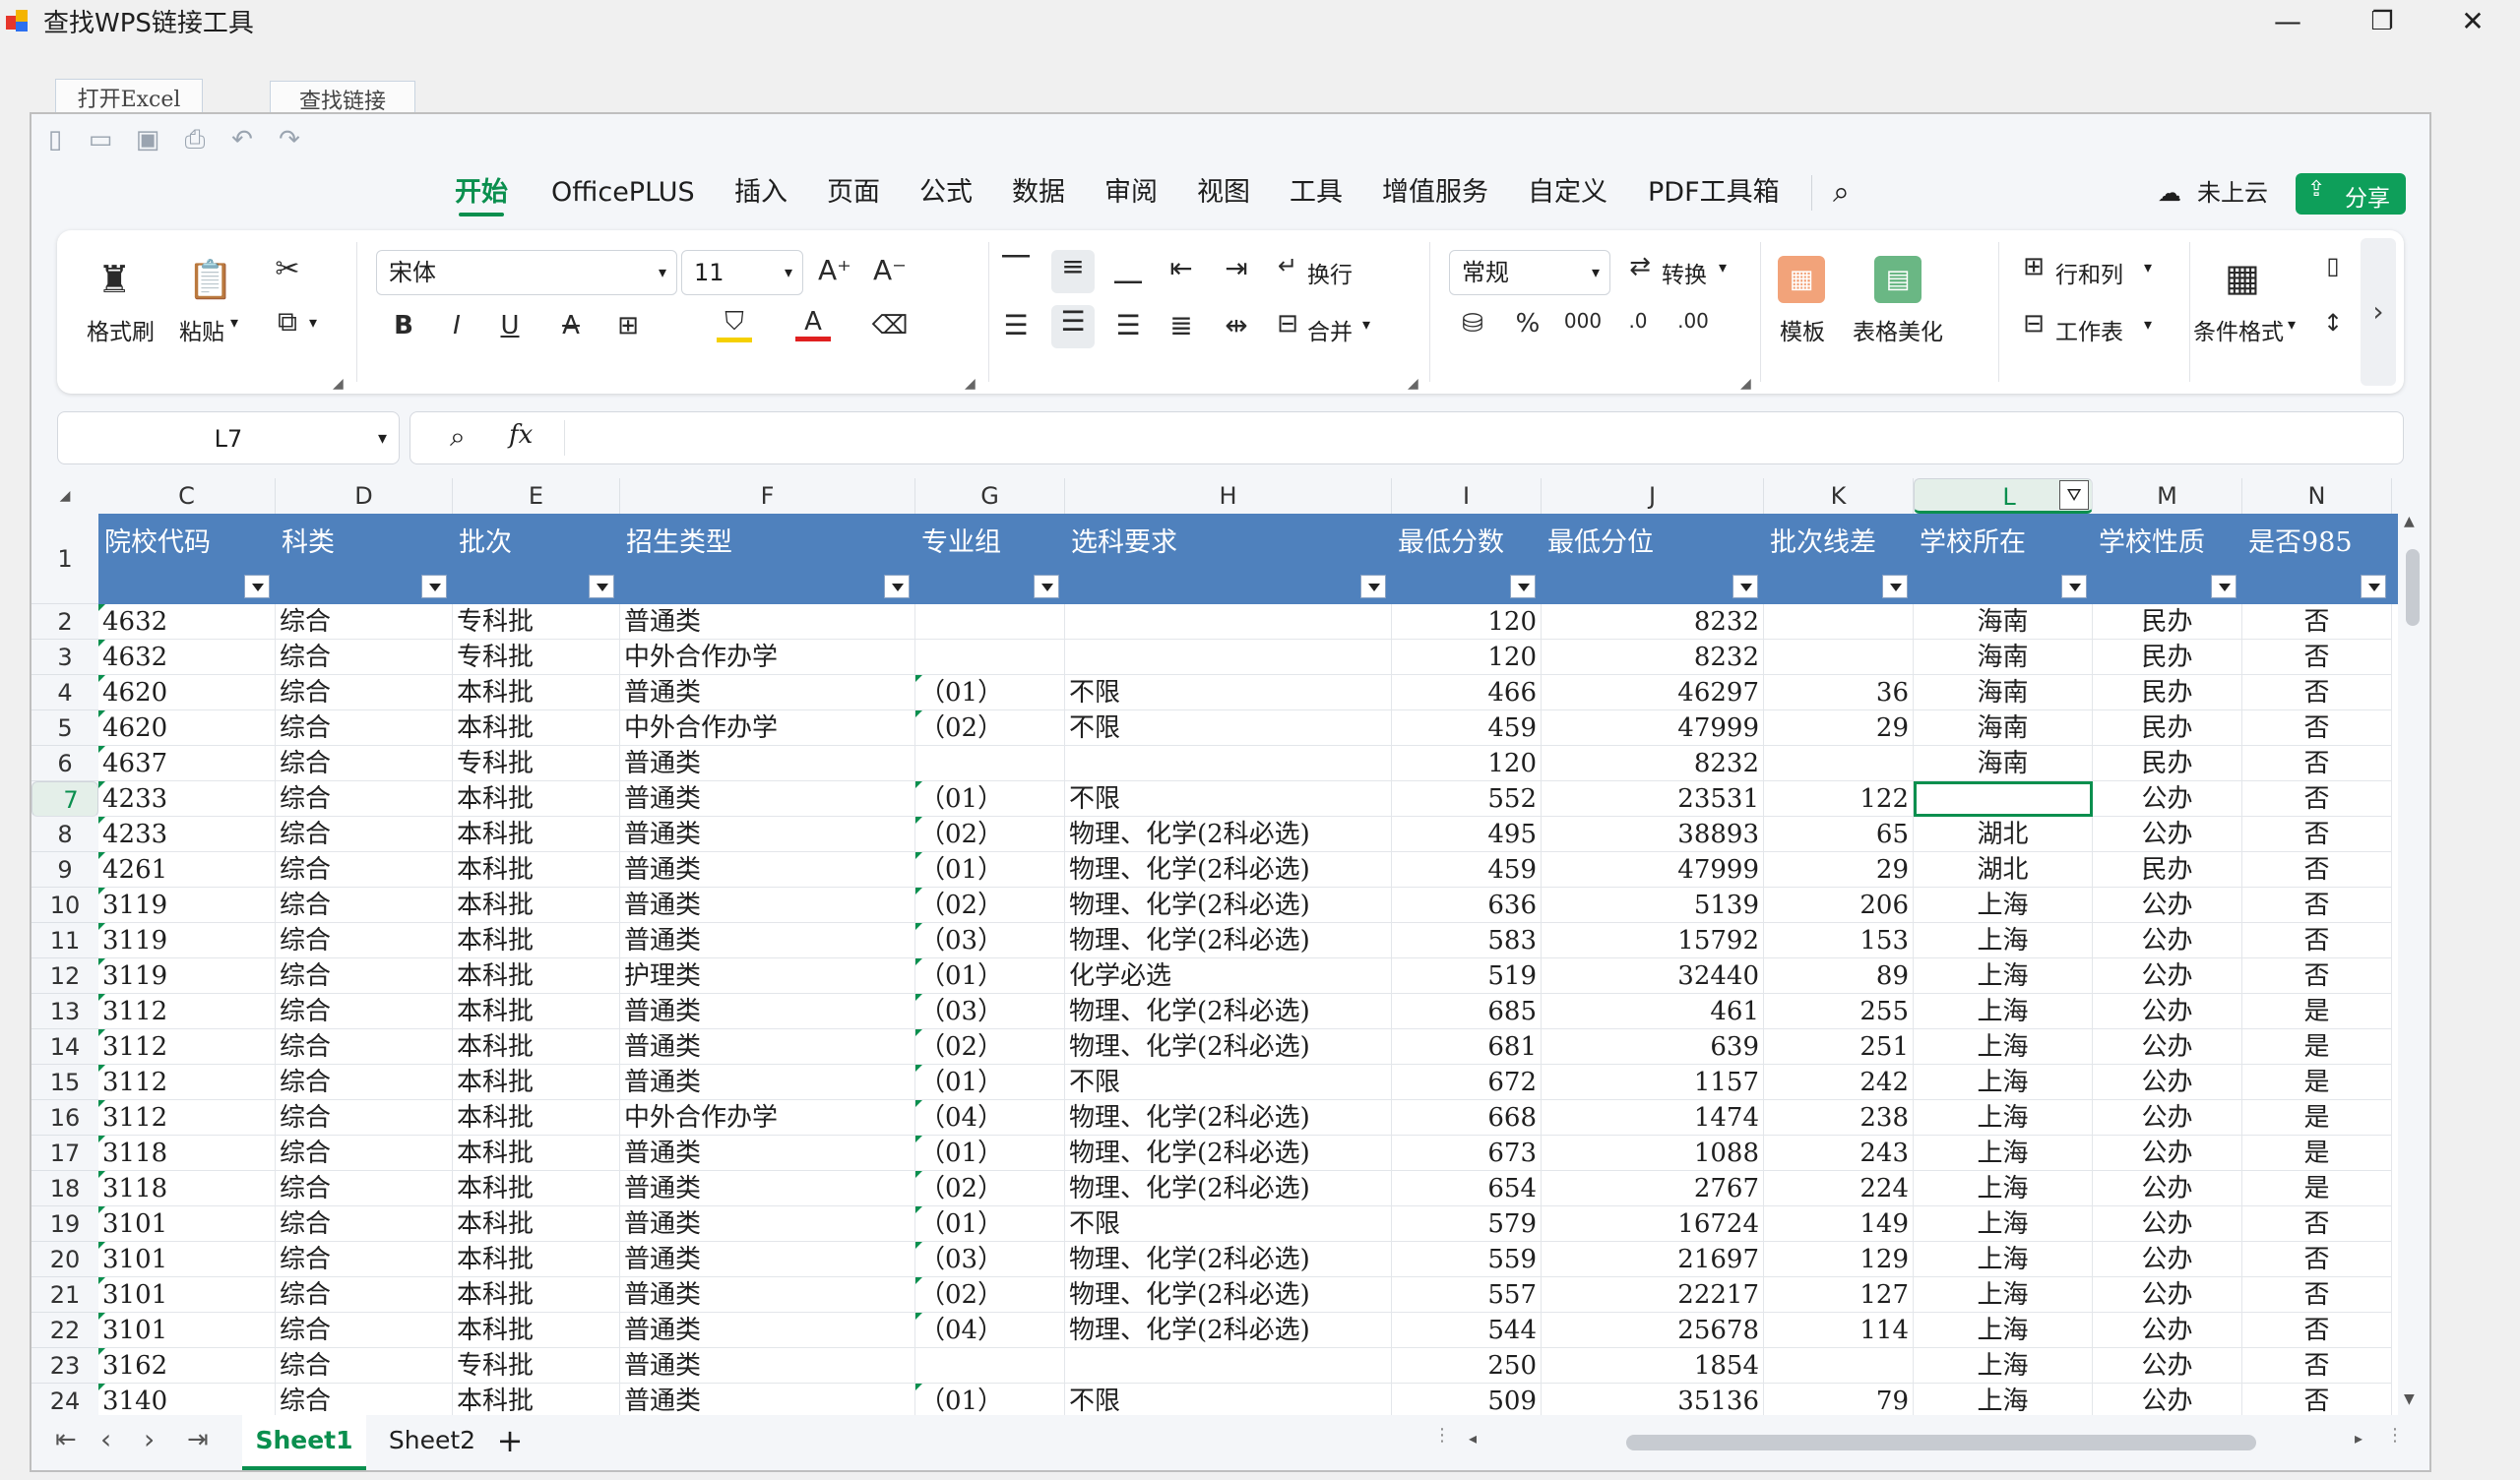 Image resolution: width=2520 pixels, height=1480 pixels. What do you see at coordinates (65, 1011) in the screenshot?
I see `row-header: 13` at bounding box center [65, 1011].